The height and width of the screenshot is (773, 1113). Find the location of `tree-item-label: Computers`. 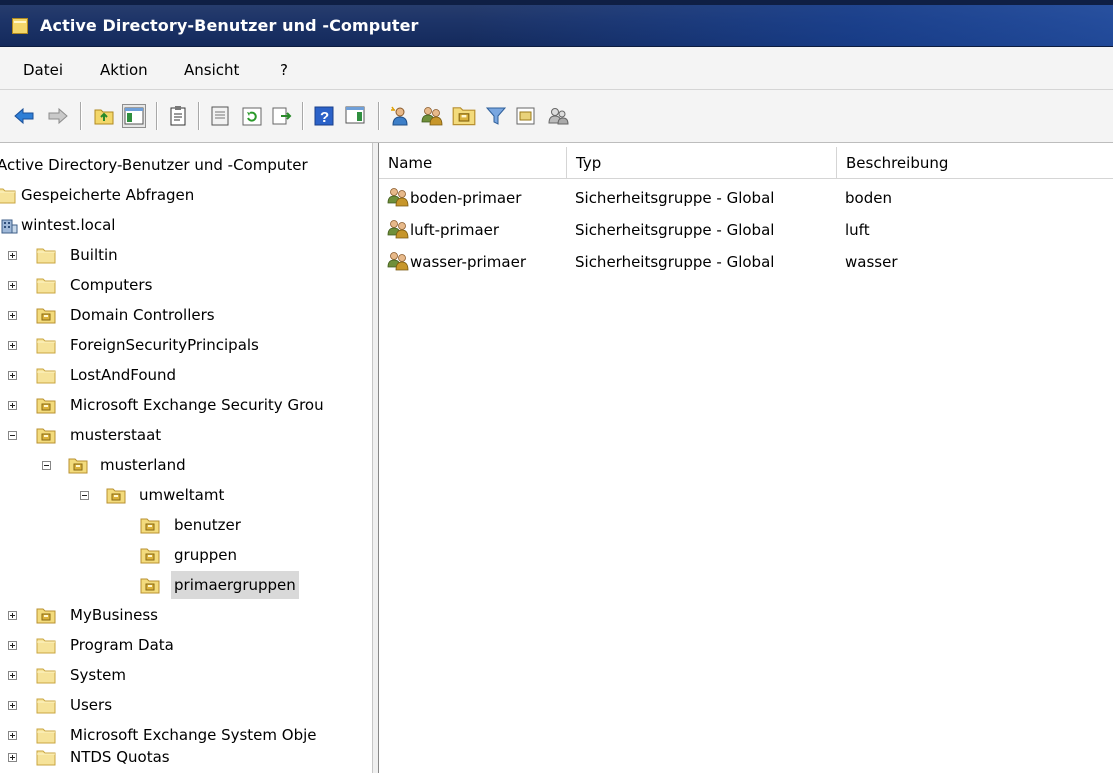

tree-item-label: Computers is located at coordinates (111, 285).